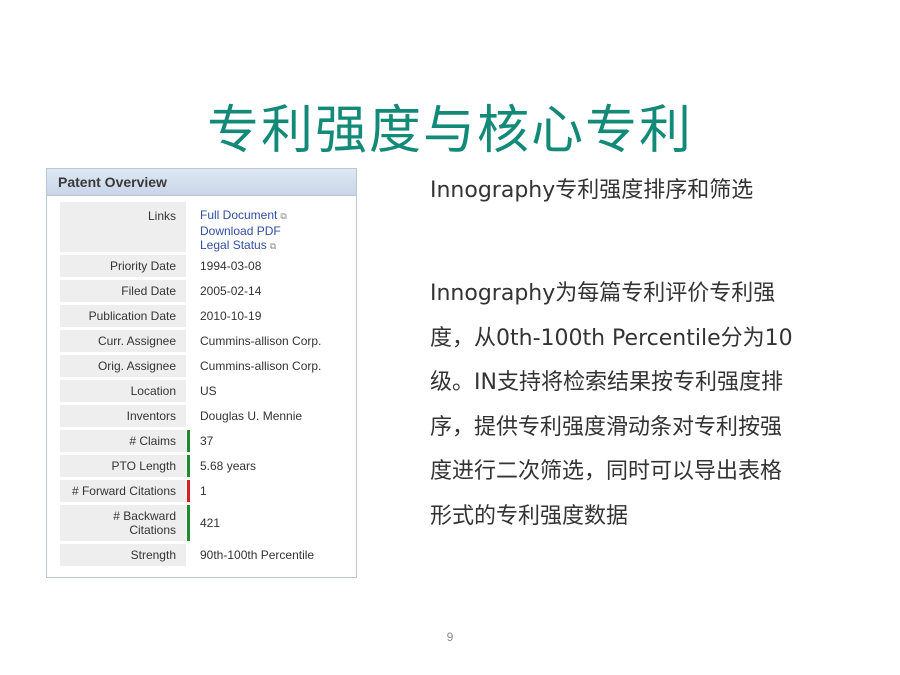 Image resolution: width=900 pixels, height=675 pixels. Describe the element at coordinates (123, 366) in the screenshot. I see `row-label: Orig. Assignee` at that location.